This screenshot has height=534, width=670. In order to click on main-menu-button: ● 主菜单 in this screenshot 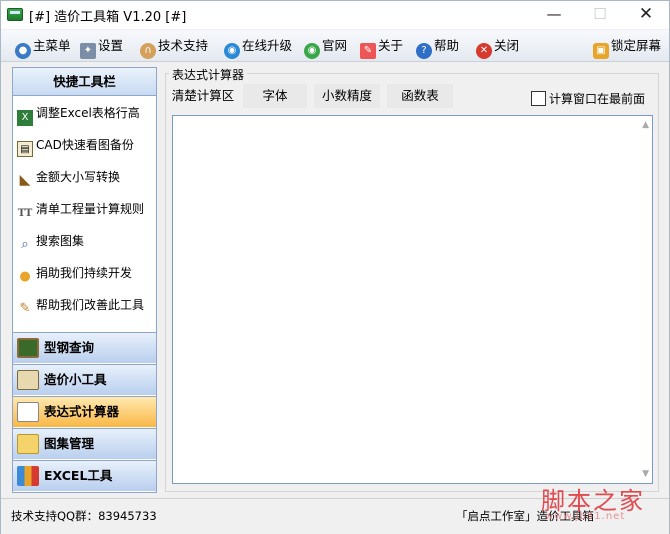, I will do `click(43, 47)`.